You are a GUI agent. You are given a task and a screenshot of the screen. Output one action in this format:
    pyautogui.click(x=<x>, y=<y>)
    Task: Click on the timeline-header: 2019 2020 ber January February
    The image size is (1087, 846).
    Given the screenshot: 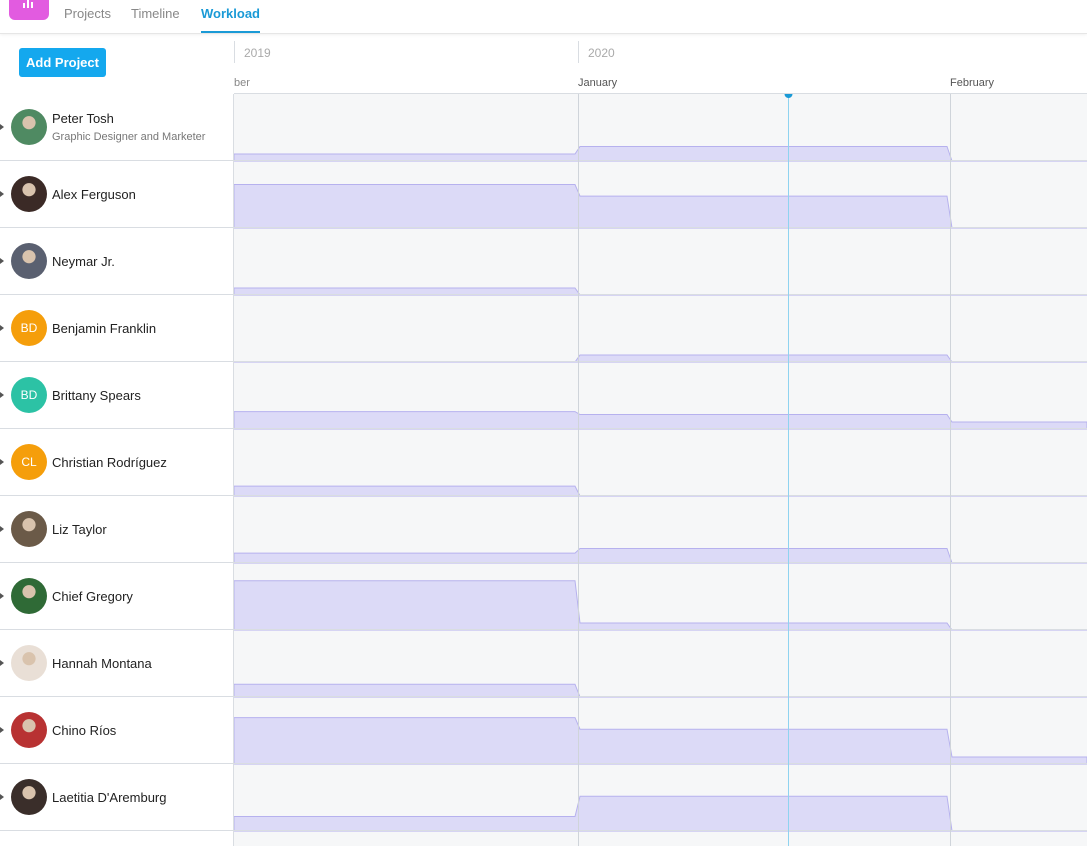 What is the action you would take?
    pyautogui.click(x=660, y=64)
    